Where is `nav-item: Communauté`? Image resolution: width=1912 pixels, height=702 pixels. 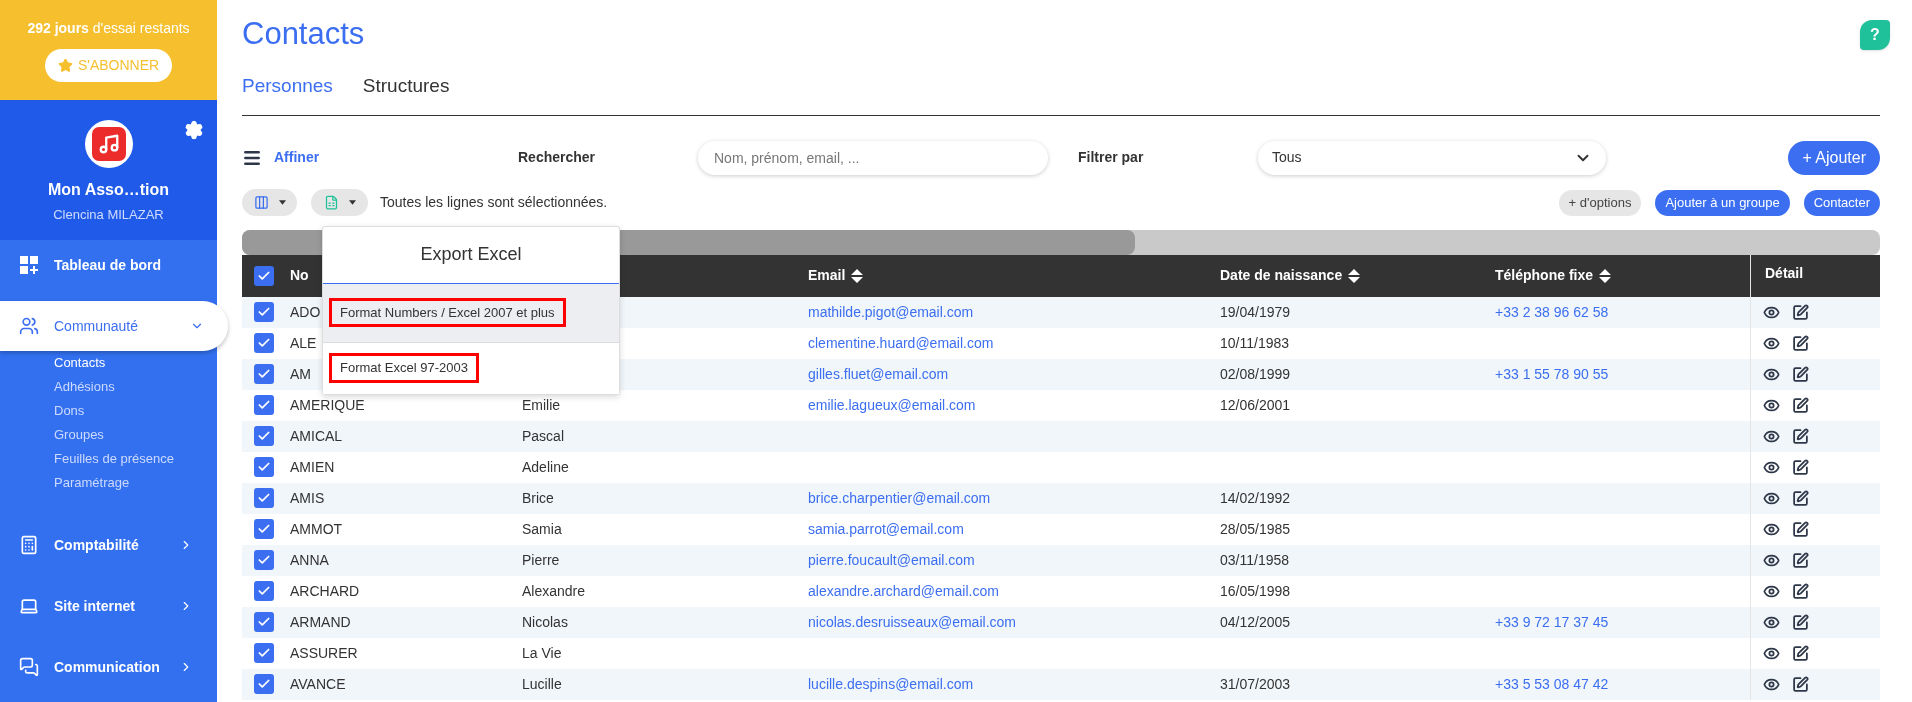 nav-item: Communauté is located at coordinates (114, 326).